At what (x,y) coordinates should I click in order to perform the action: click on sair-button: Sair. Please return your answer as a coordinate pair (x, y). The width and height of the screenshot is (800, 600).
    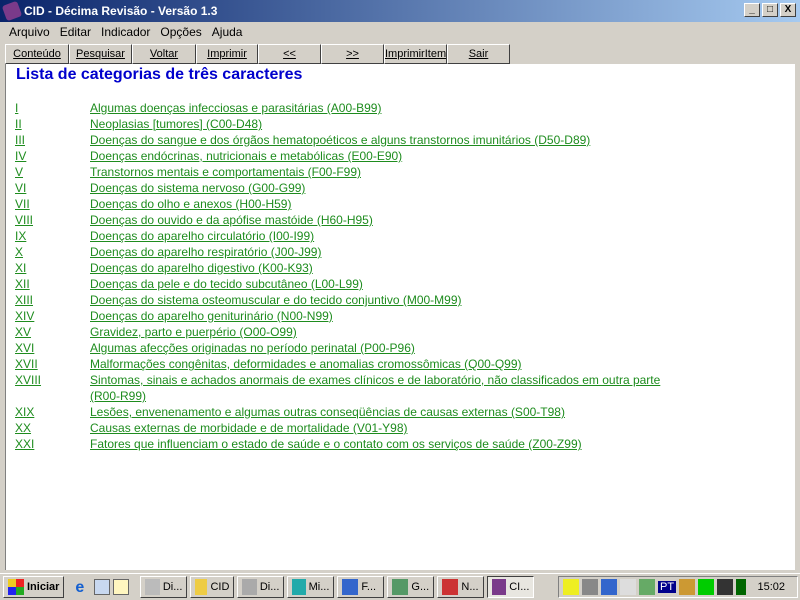
    Looking at the image, I should click on (478, 54).